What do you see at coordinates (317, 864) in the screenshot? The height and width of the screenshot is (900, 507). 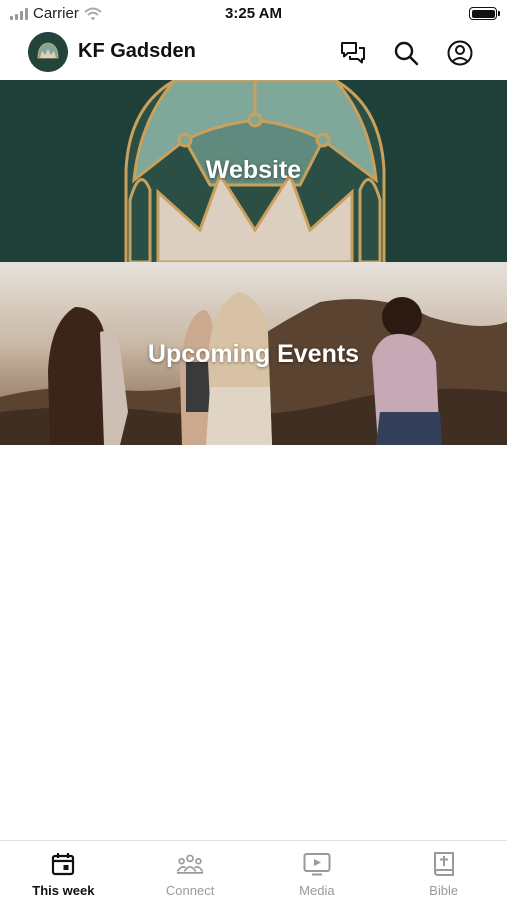 I see `play-screen-icon` at bounding box center [317, 864].